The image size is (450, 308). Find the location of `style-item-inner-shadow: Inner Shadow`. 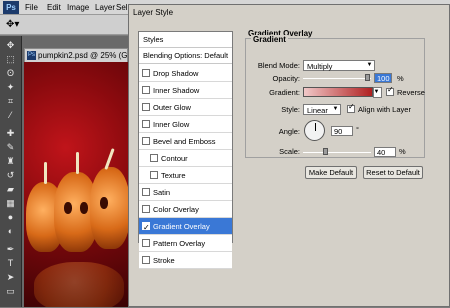

style-item-inner-shadow: Inner Shadow is located at coordinates (185, 90).